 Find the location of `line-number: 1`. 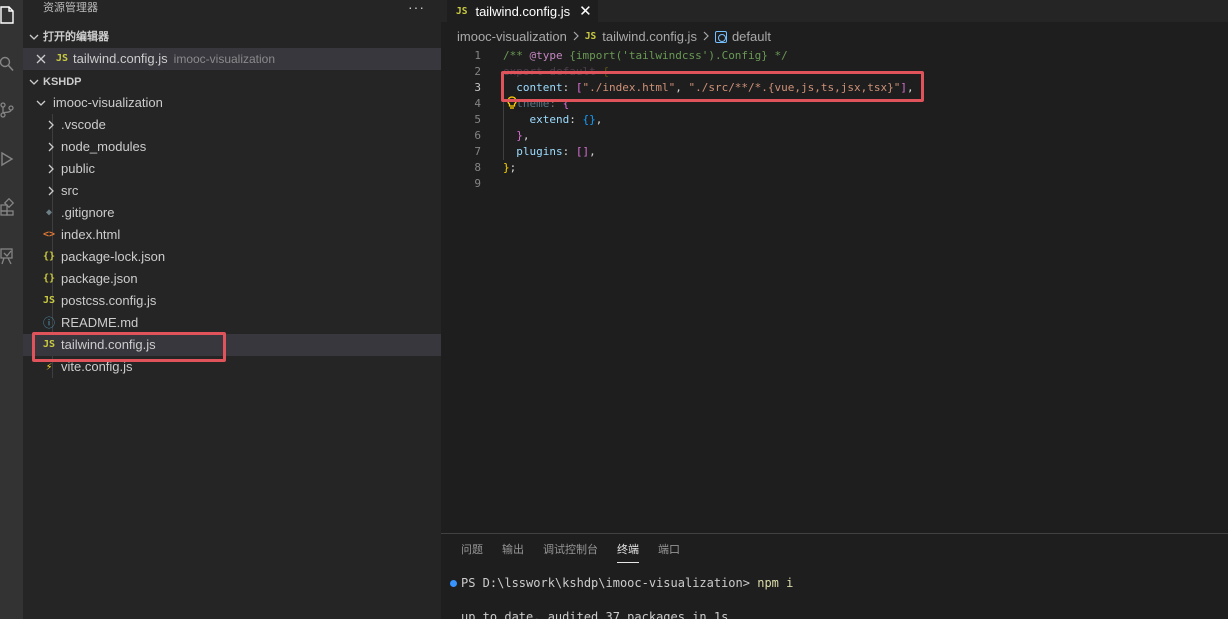

line-number: 1 is located at coordinates (477, 55).